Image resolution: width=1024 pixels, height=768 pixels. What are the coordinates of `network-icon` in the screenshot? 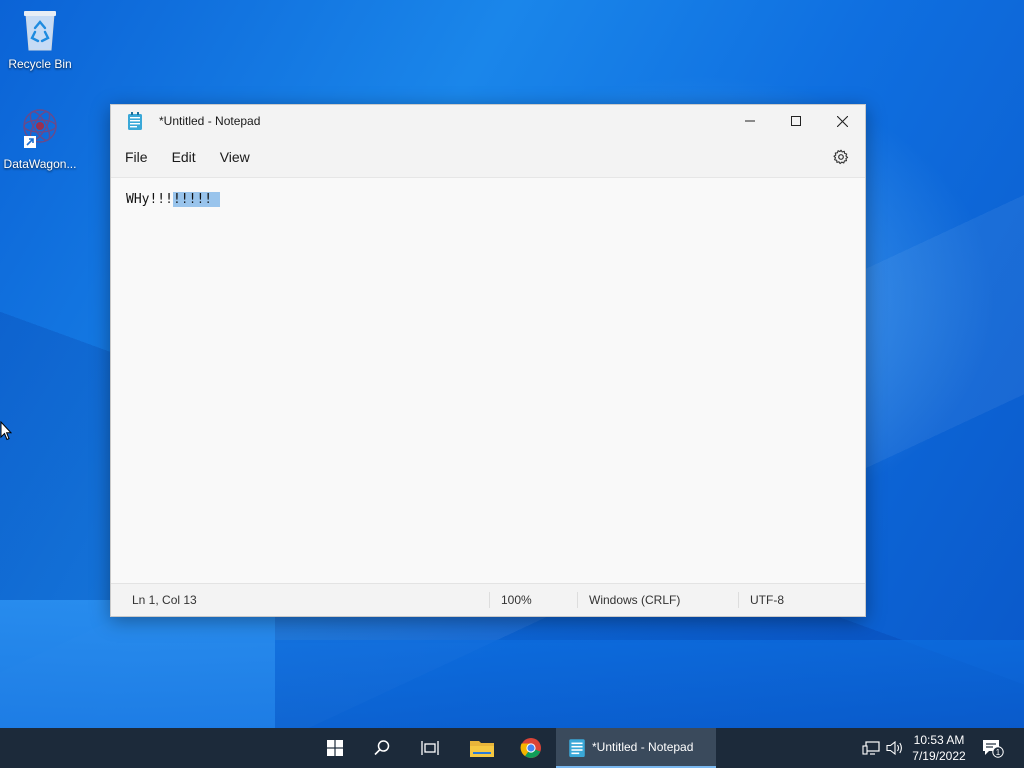 It's located at (871, 748).